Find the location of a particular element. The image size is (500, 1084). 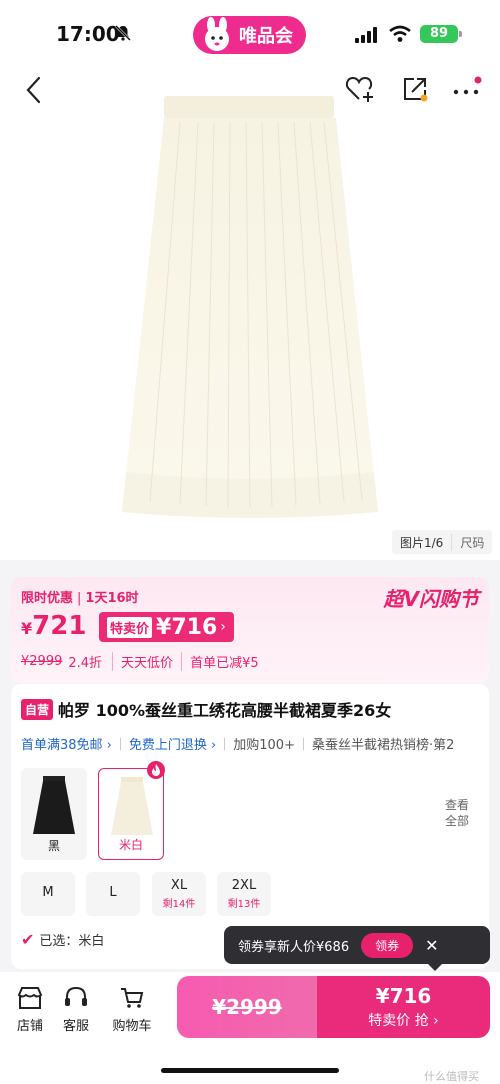

view-all-line1: 查看 is located at coordinates (456, 805).